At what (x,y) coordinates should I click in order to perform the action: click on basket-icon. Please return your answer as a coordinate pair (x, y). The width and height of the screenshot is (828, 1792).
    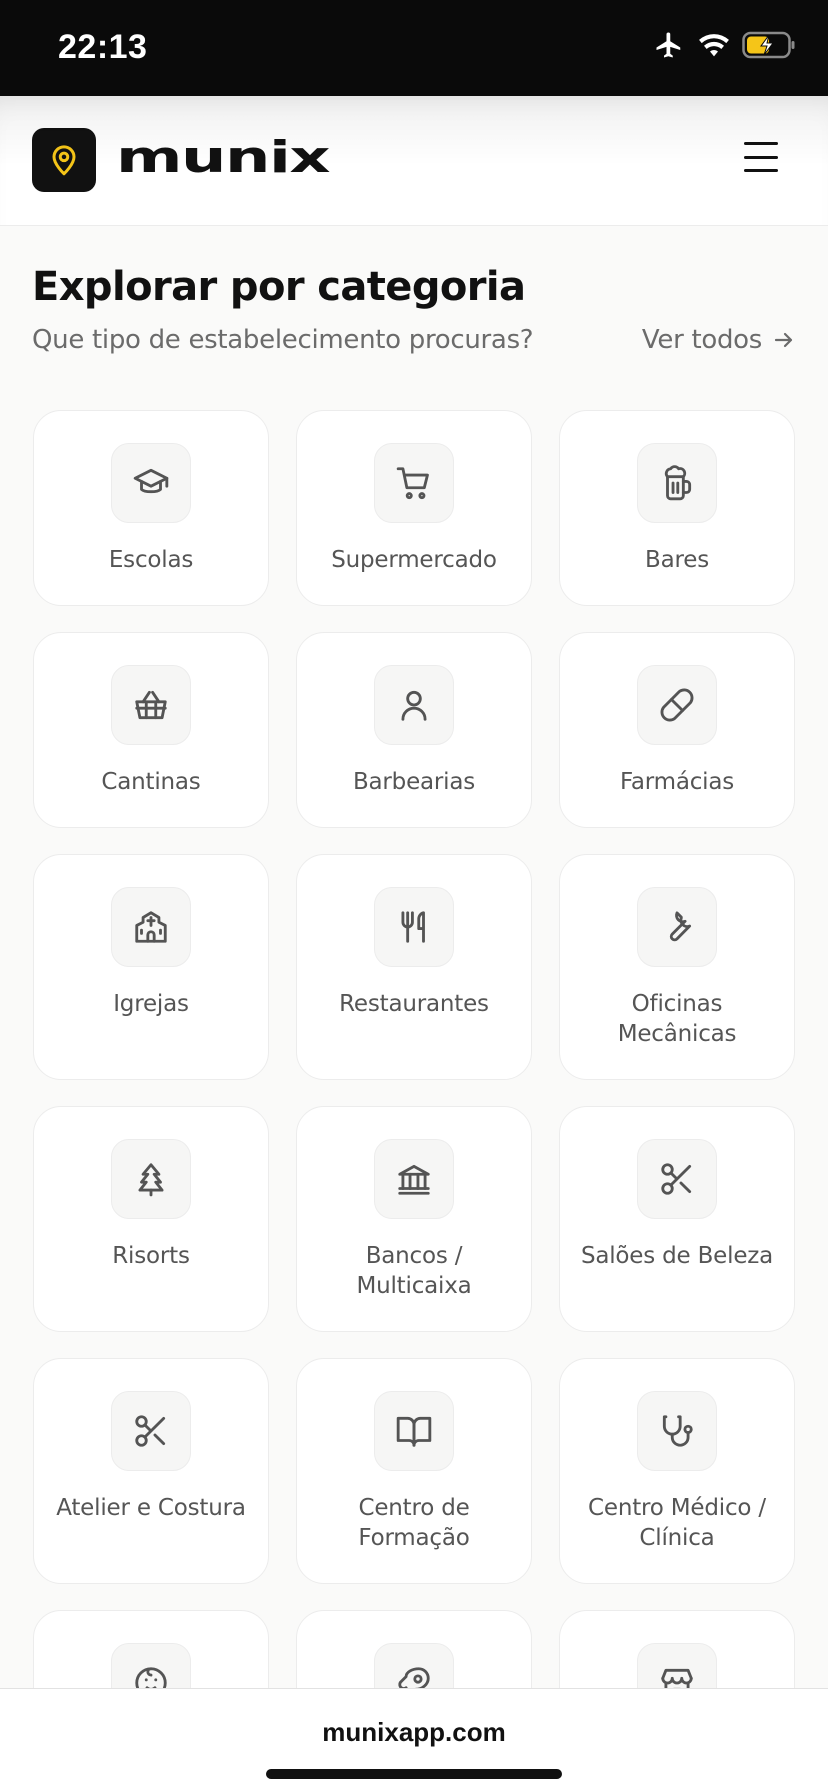
    Looking at the image, I should click on (151, 705).